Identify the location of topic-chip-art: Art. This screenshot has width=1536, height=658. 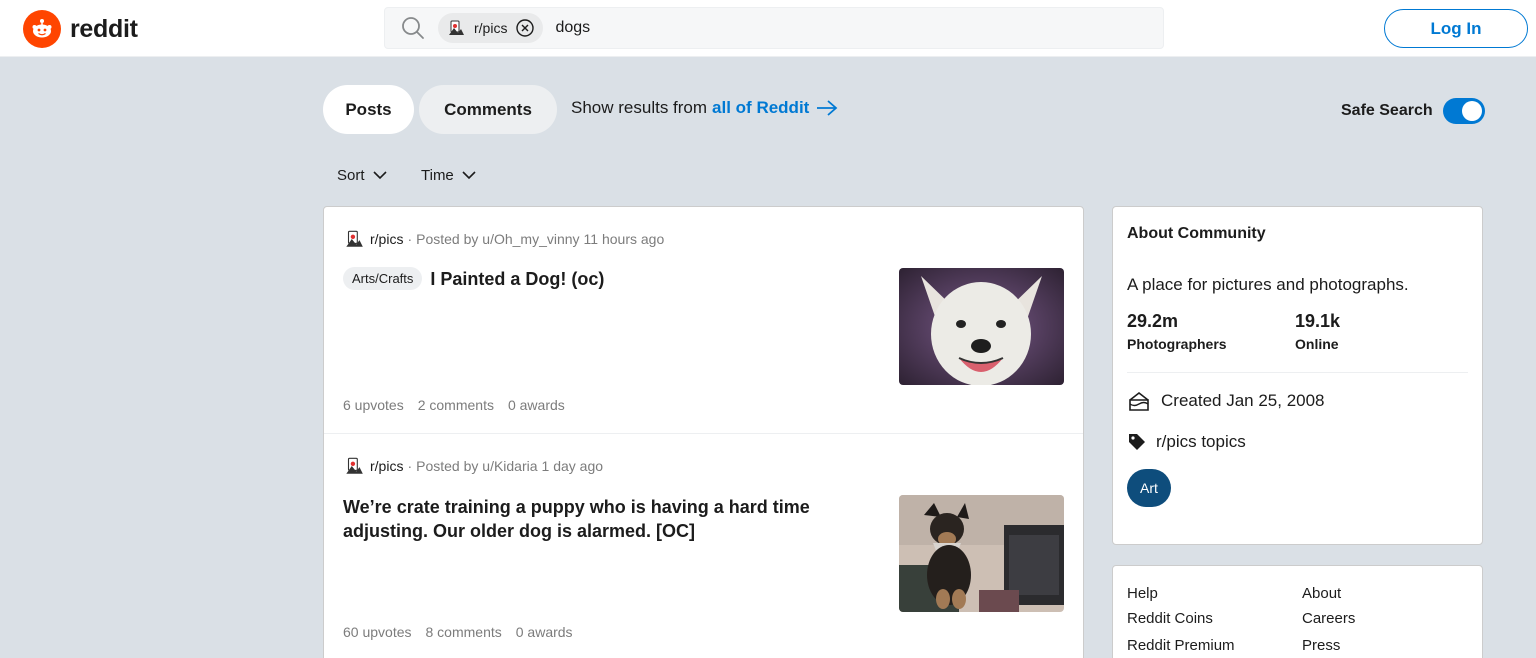
(1149, 488).